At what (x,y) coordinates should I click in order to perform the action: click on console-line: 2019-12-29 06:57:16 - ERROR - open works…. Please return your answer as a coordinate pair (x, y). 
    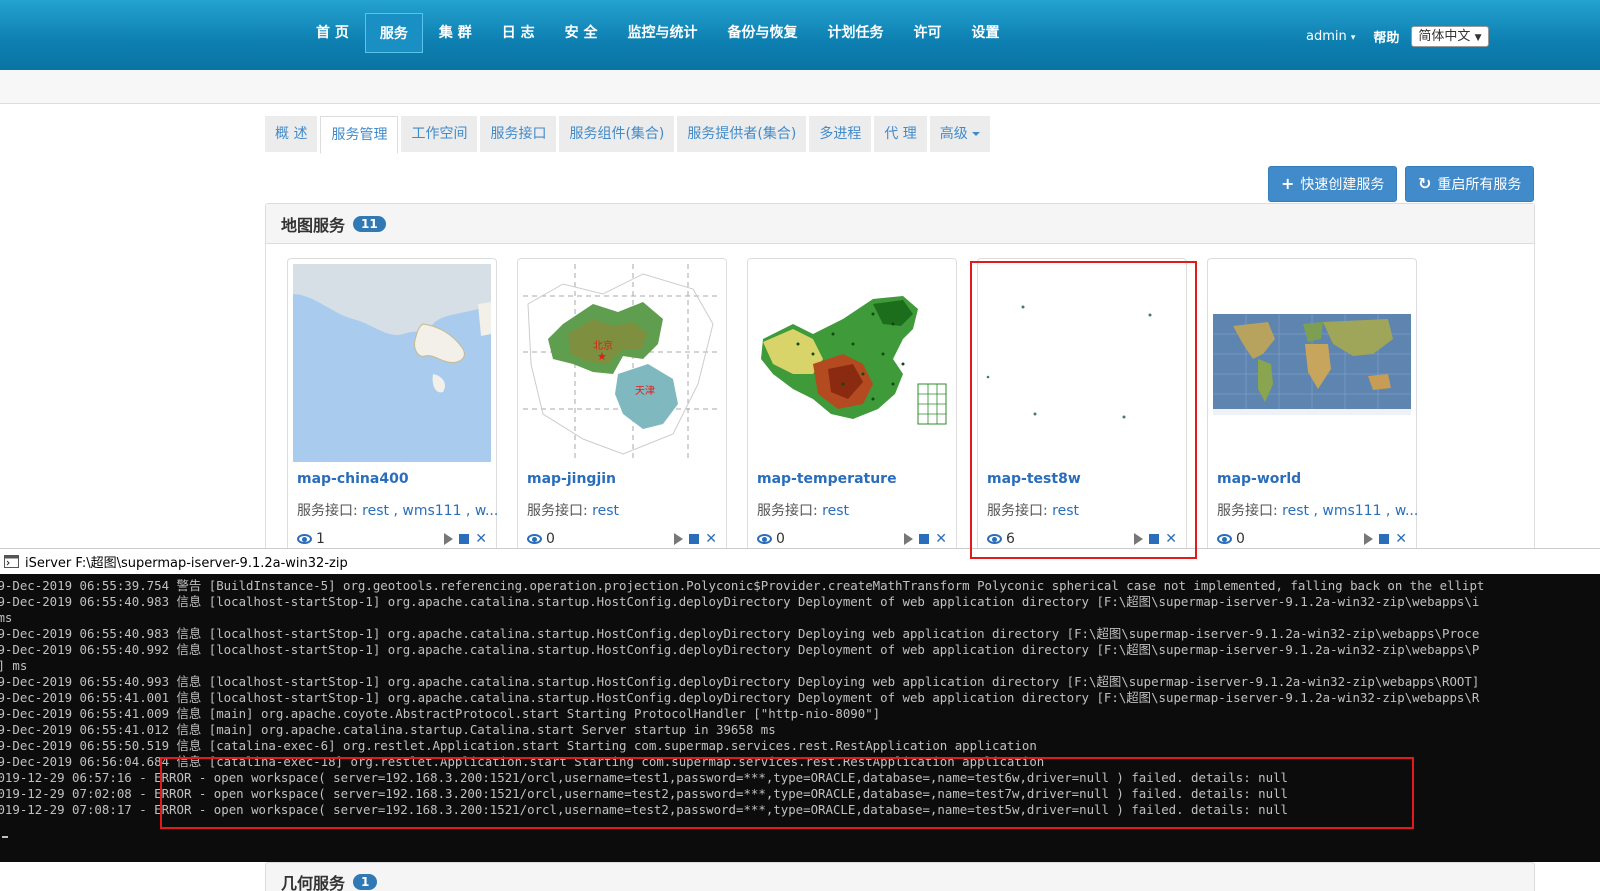
    Looking at the image, I should click on (644, 777).